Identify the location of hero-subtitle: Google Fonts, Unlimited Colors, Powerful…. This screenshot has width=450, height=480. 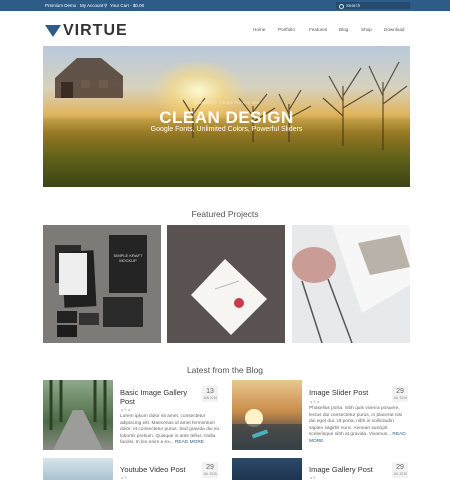
(226, 129).